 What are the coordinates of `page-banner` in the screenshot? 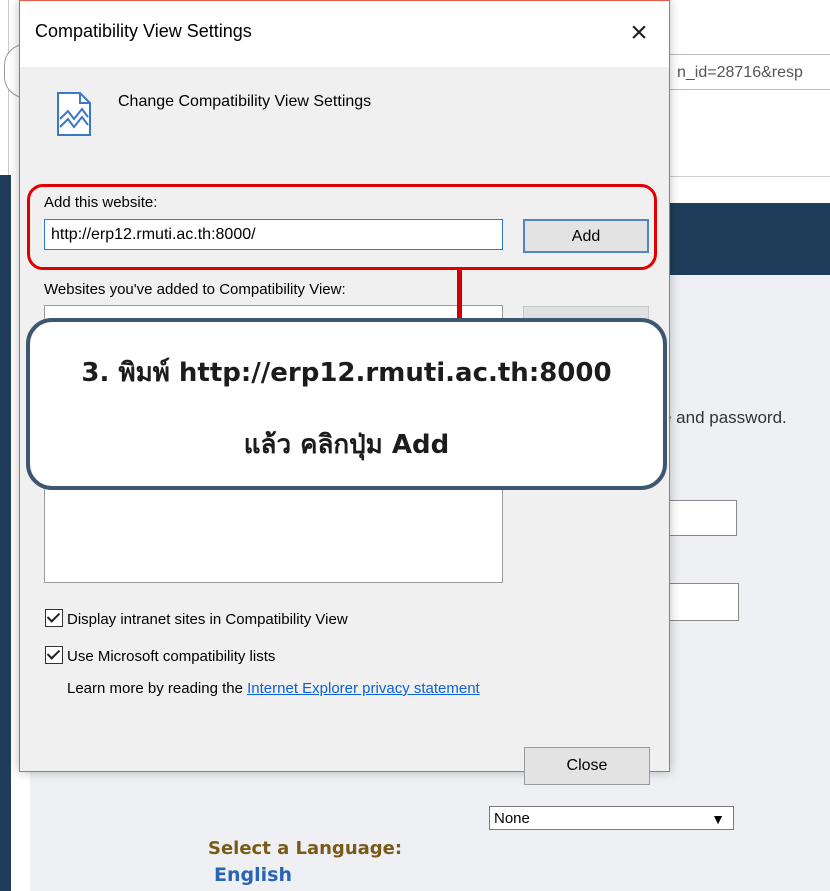 It's located at (740, 239).